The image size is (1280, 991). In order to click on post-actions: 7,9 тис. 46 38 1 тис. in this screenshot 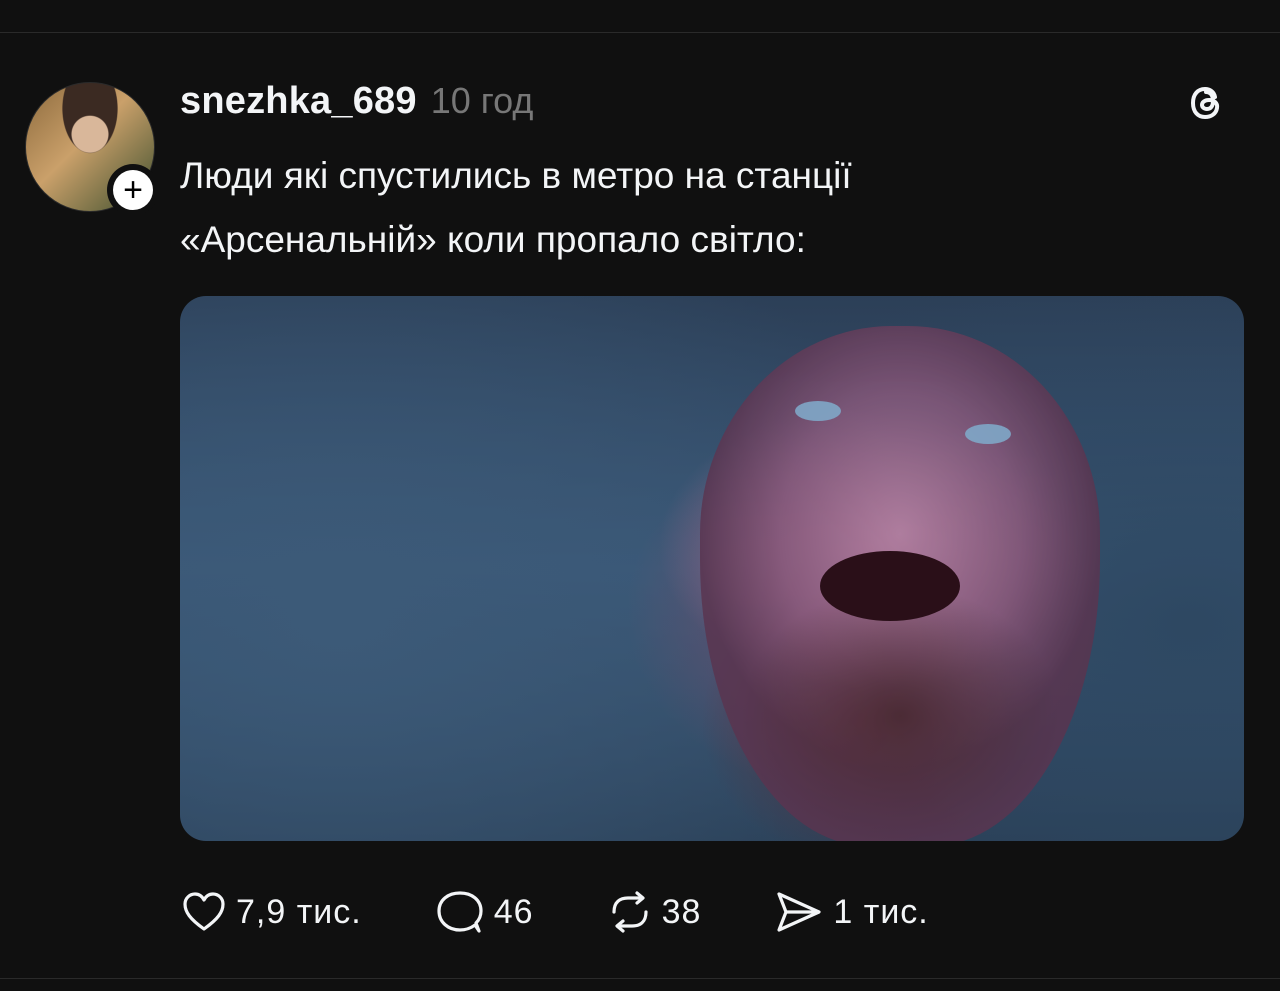, I will do `click(590, 912)`.